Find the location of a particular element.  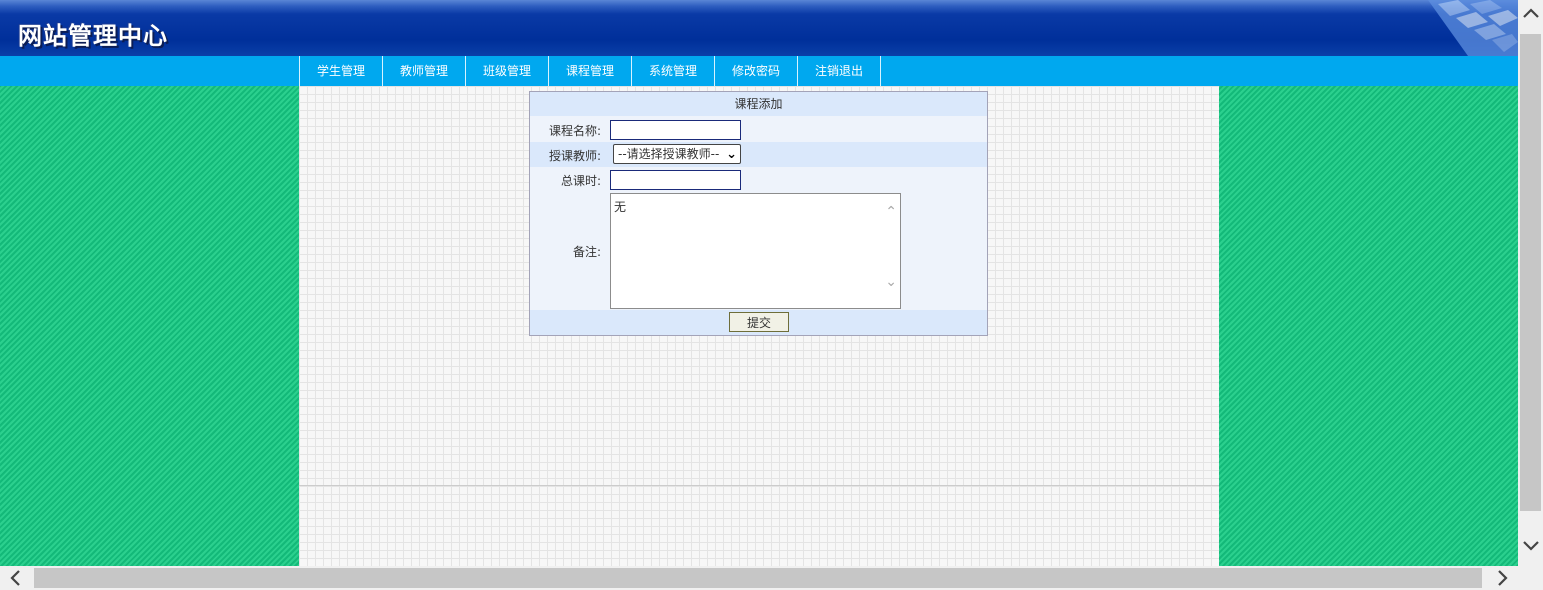

chevron-left-icon is located at coordinates (15, 578).